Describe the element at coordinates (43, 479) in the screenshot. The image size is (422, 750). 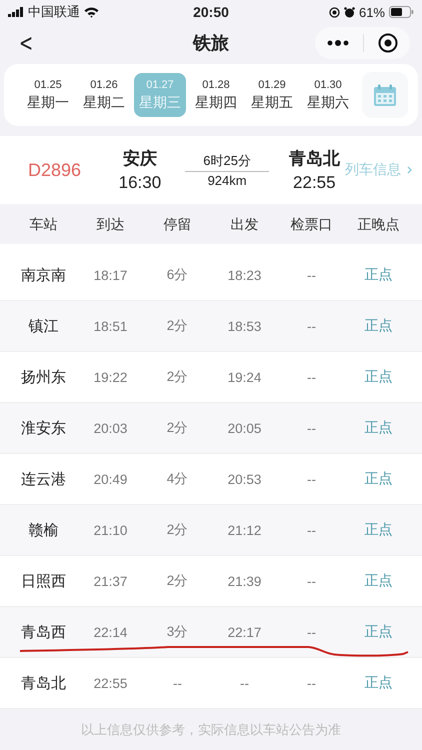
I see `station-cell-text: 连云港` at that location.